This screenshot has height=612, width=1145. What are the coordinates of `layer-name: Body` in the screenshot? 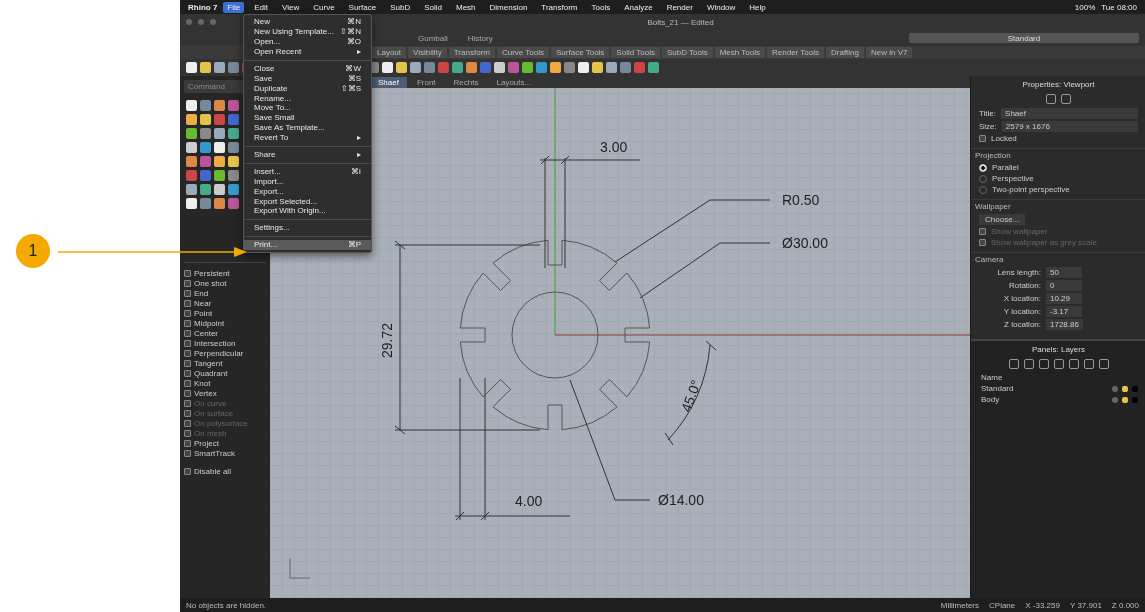 It's located at (1044, 399).